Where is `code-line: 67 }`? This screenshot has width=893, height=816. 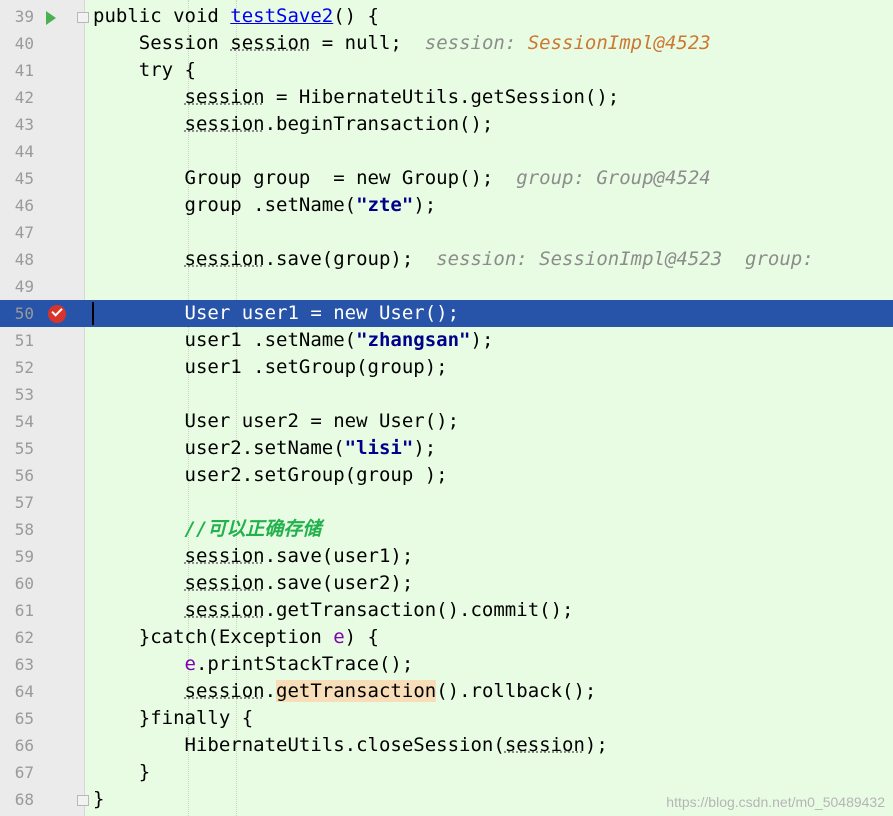 code-line: 67 } is located at coordinates (446, 772).